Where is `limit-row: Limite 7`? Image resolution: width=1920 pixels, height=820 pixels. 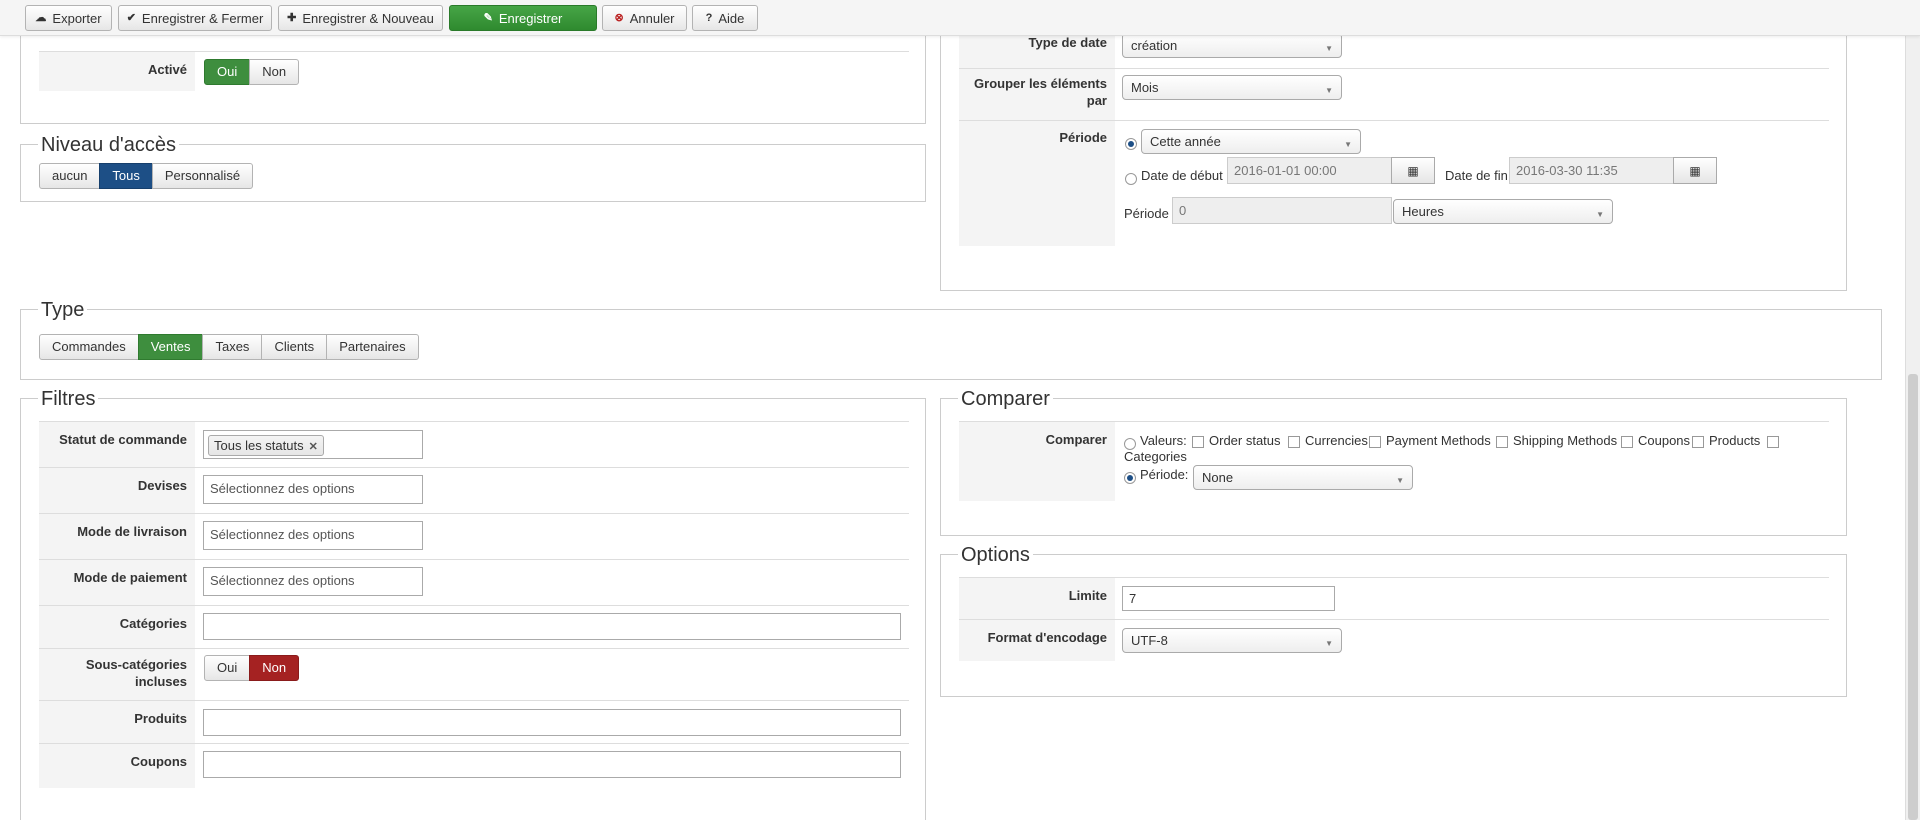
limit-row: Limite 7 is located at coordinates (1394, 598).